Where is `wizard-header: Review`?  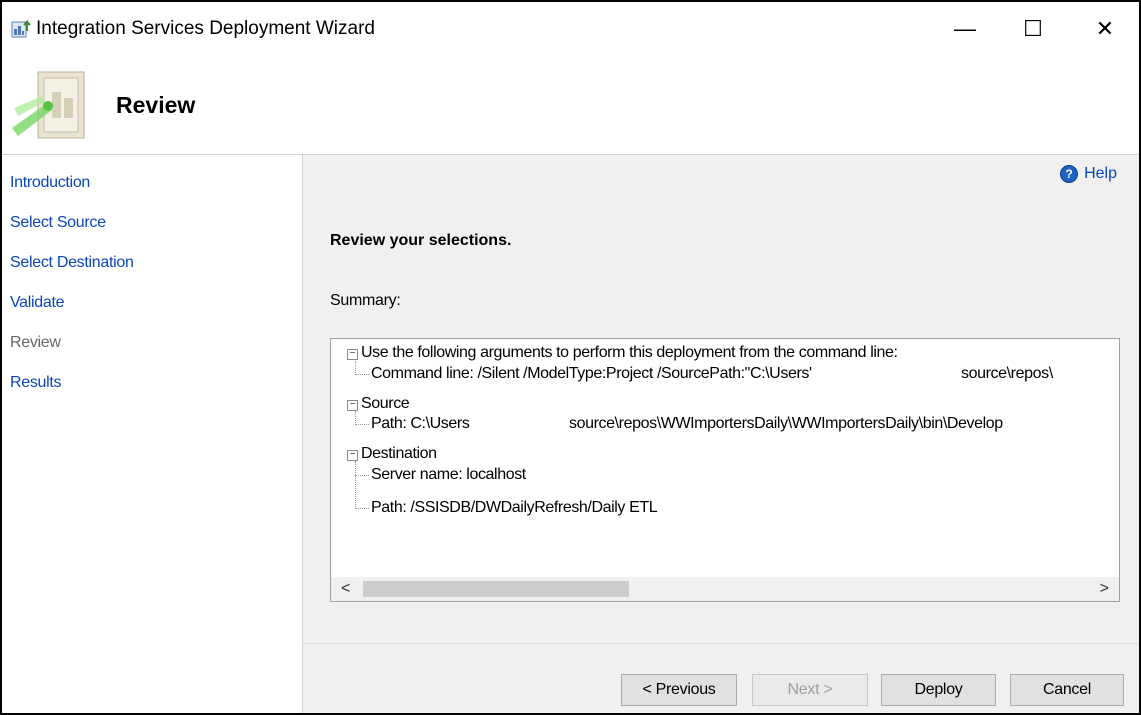
wizard-header: Review is located at coordinates (570, 105).